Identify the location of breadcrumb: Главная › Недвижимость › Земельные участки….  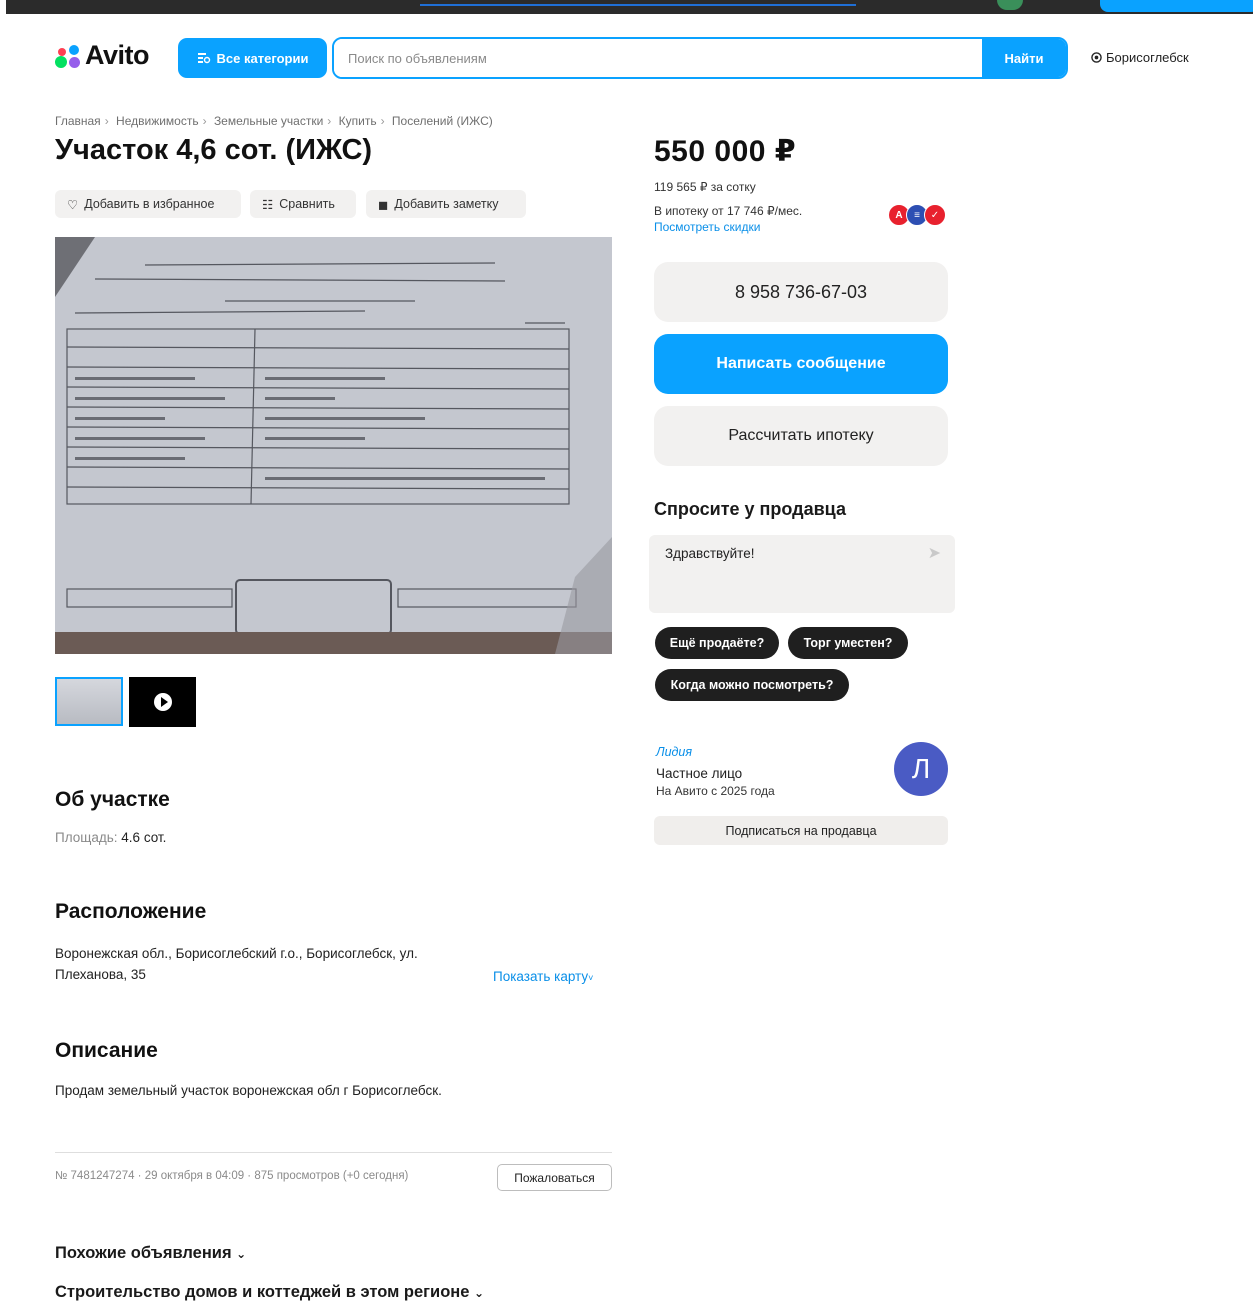
(274, 121).